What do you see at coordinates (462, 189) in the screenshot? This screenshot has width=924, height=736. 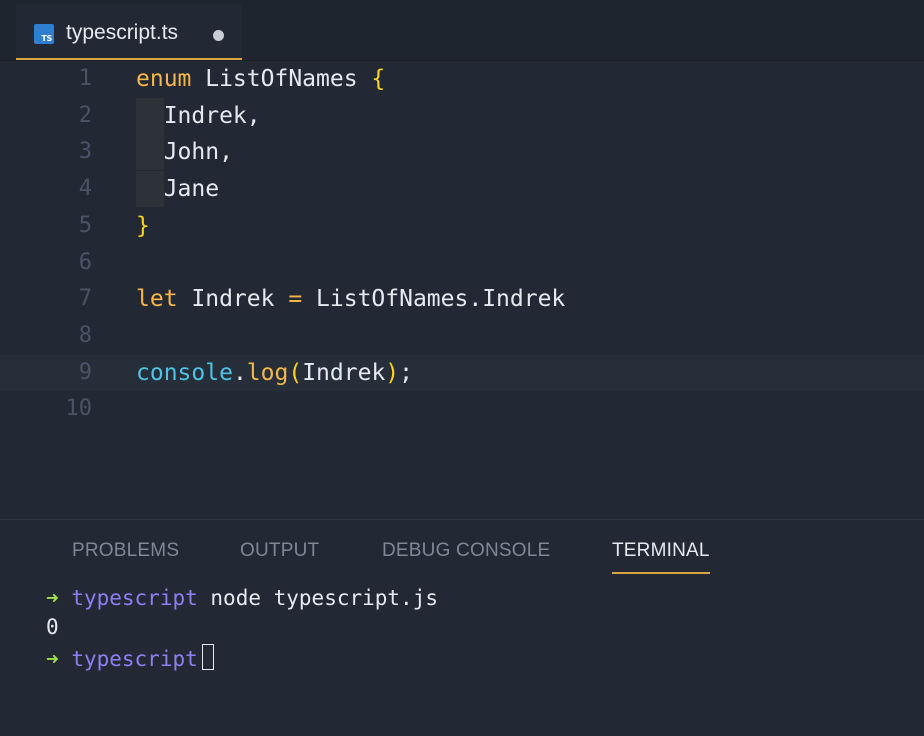 I see `code-line: 4 Jane` at bounding box center [462, 189].